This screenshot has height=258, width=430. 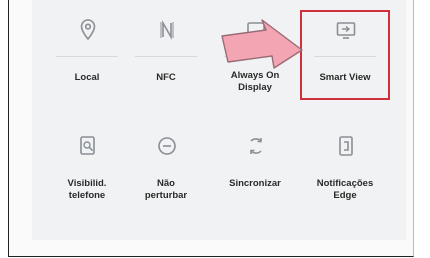 I want to click on tile-label-do-not-disturb: Não perturbar, so click(x=166, y=189).